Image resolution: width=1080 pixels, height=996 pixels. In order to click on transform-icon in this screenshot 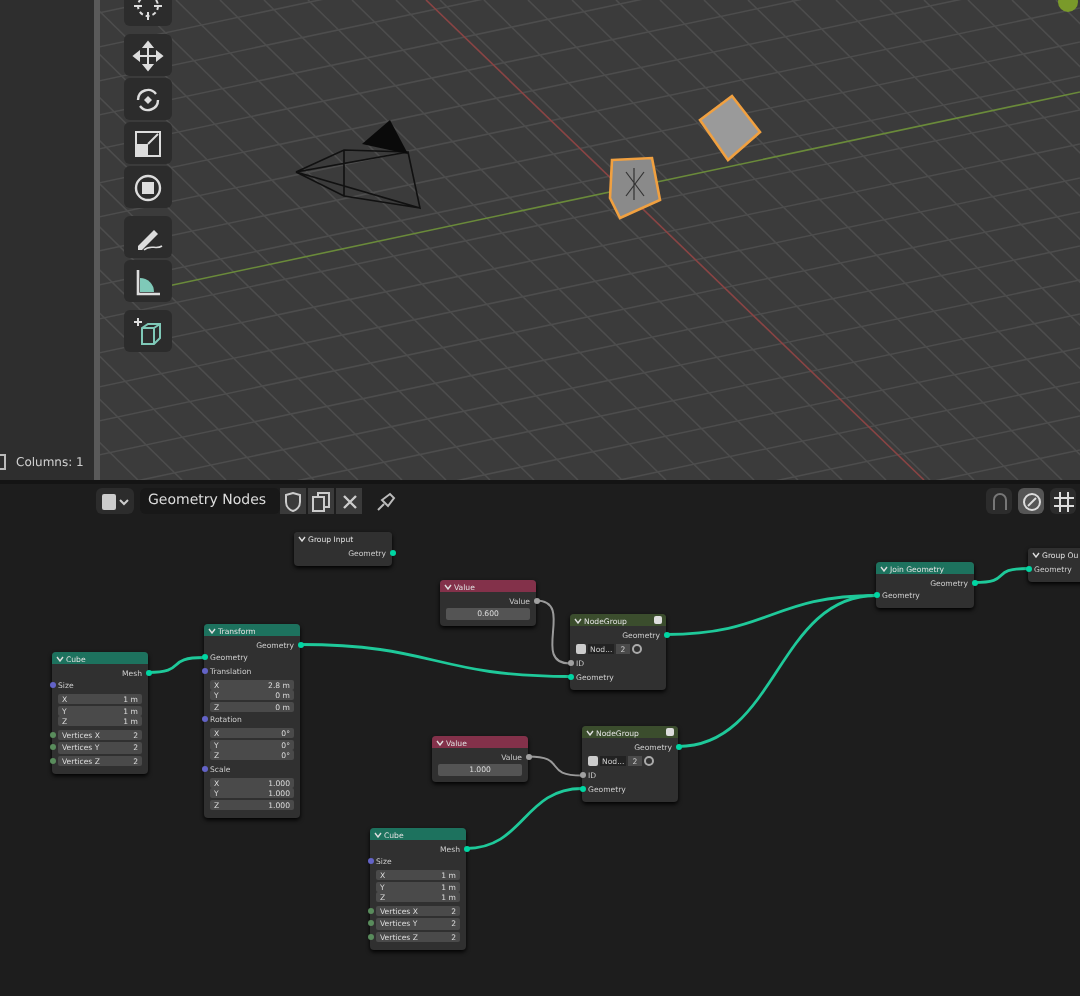, I will do `click(148, 187)`.